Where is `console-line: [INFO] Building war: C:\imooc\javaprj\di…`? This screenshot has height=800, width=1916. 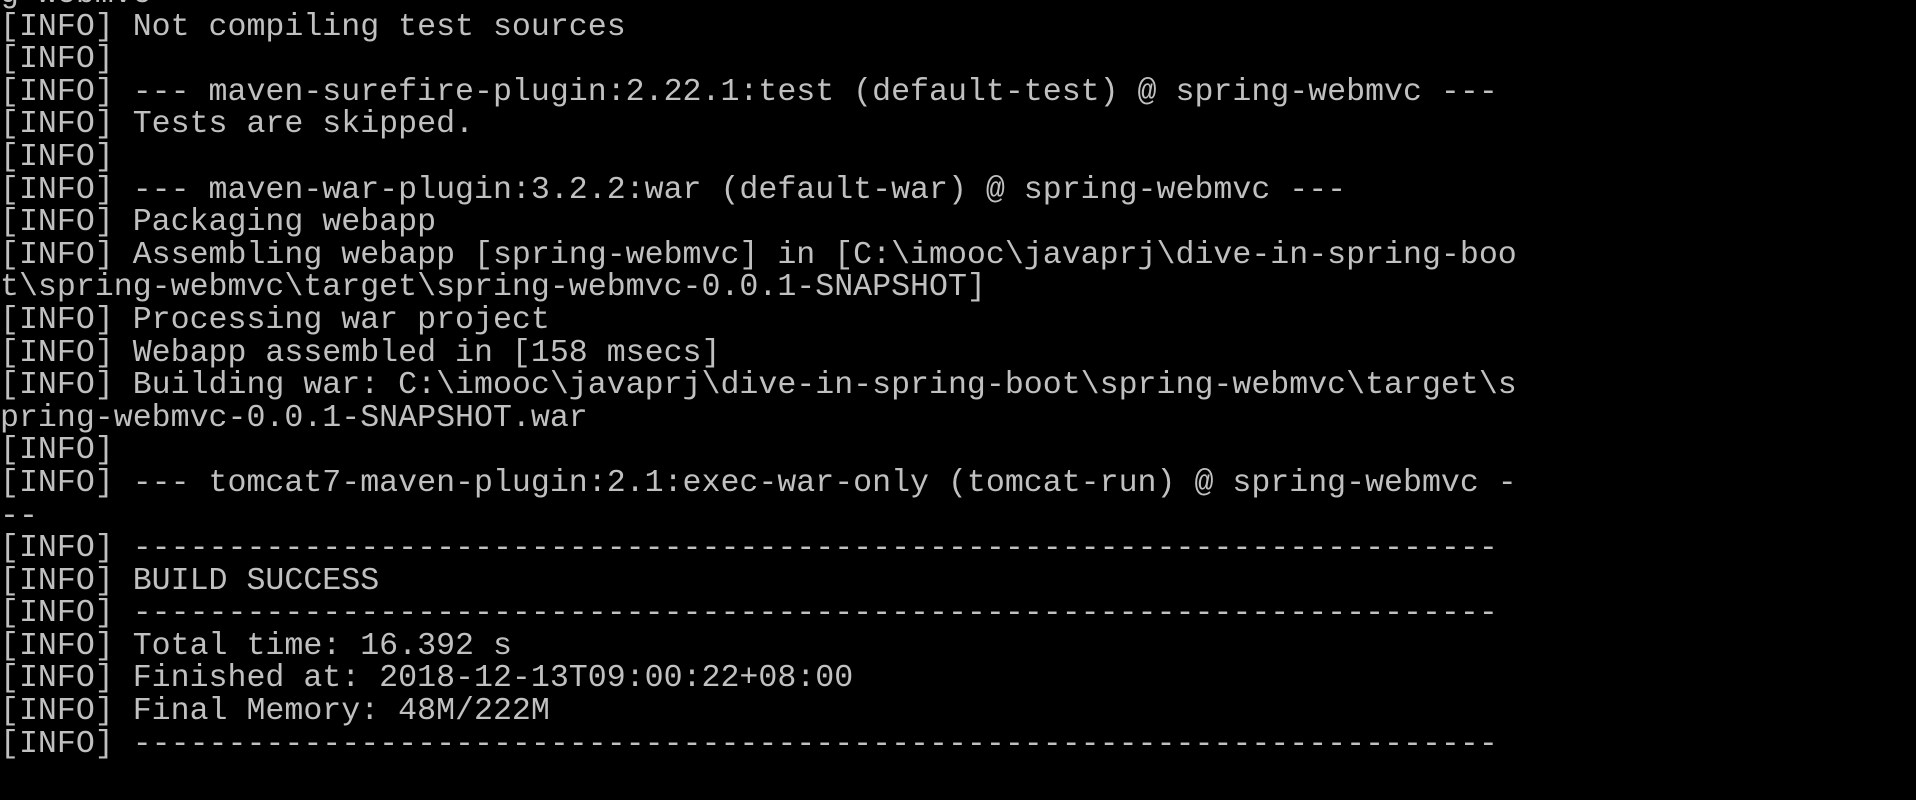
console-line: [INFO] Building war: C:\imooc\javaprj\di… is located at coordinates (758, 386).